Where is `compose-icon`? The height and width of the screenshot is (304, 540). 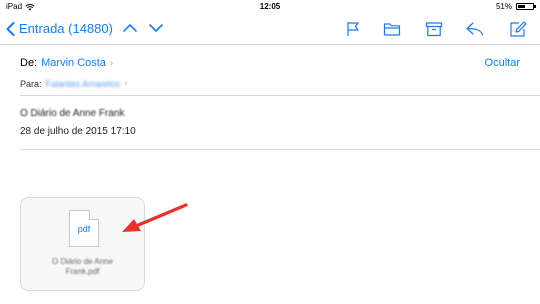 compose-icon is located at coordinates (518, 29).